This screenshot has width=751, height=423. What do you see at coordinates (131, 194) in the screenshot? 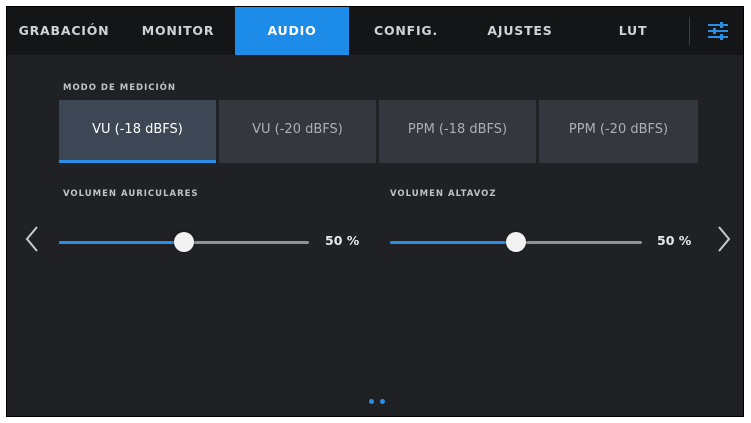
I see `headphones-volume-label: VOLUMEN AURICULARES` at bounding box center [131, 194].